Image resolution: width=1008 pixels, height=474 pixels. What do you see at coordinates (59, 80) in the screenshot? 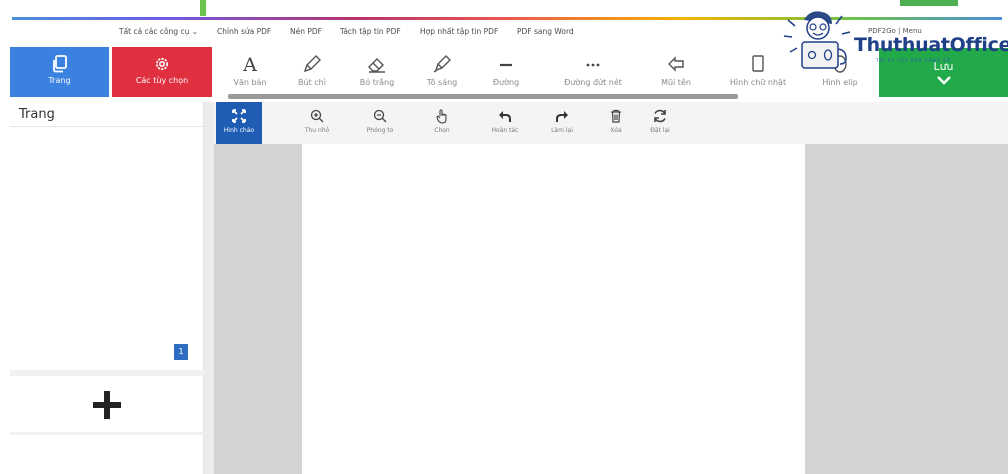
I see `pages-button-label: Trang` at bounding box center [59, 80].